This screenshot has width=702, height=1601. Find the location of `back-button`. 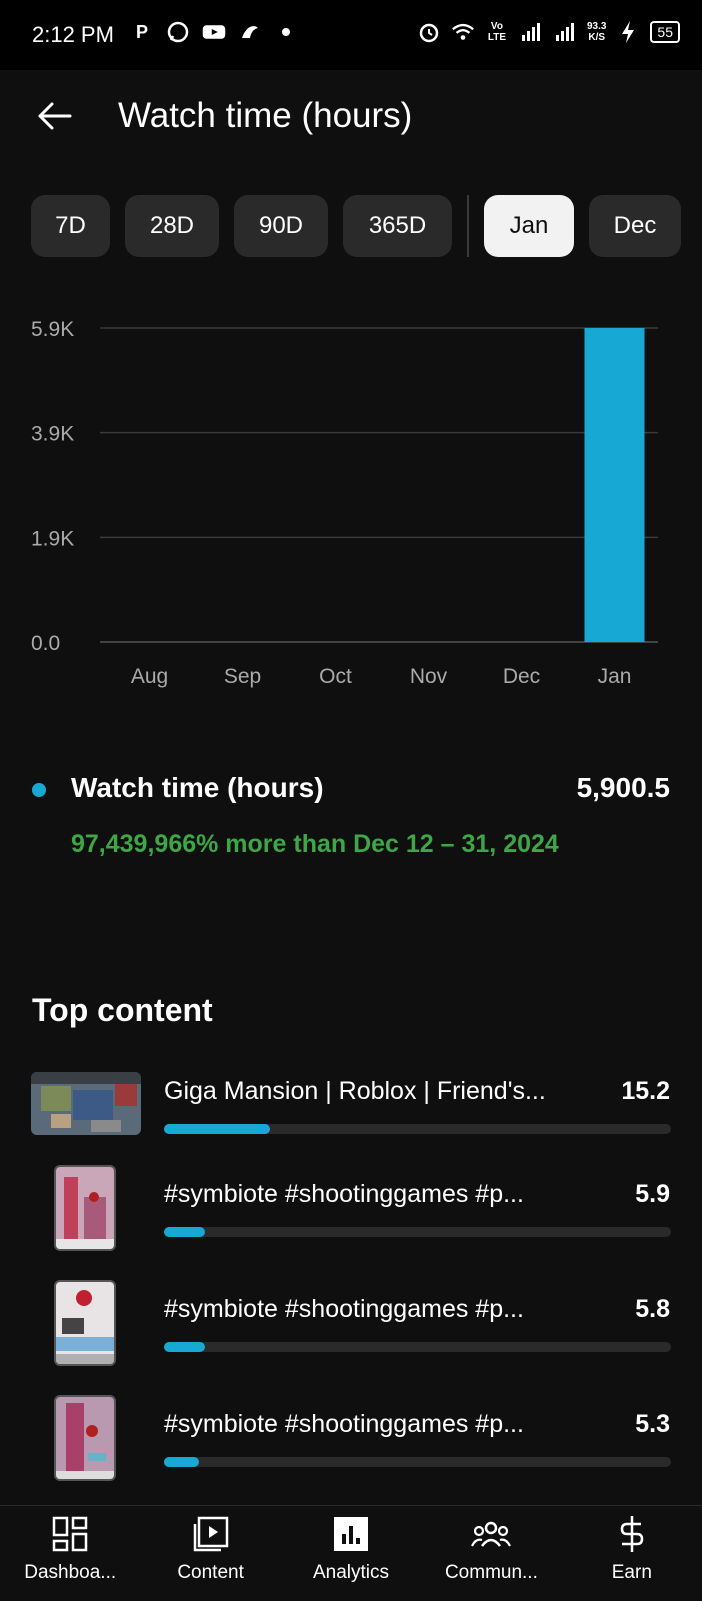

back-button is located at coordinates (54, 116).